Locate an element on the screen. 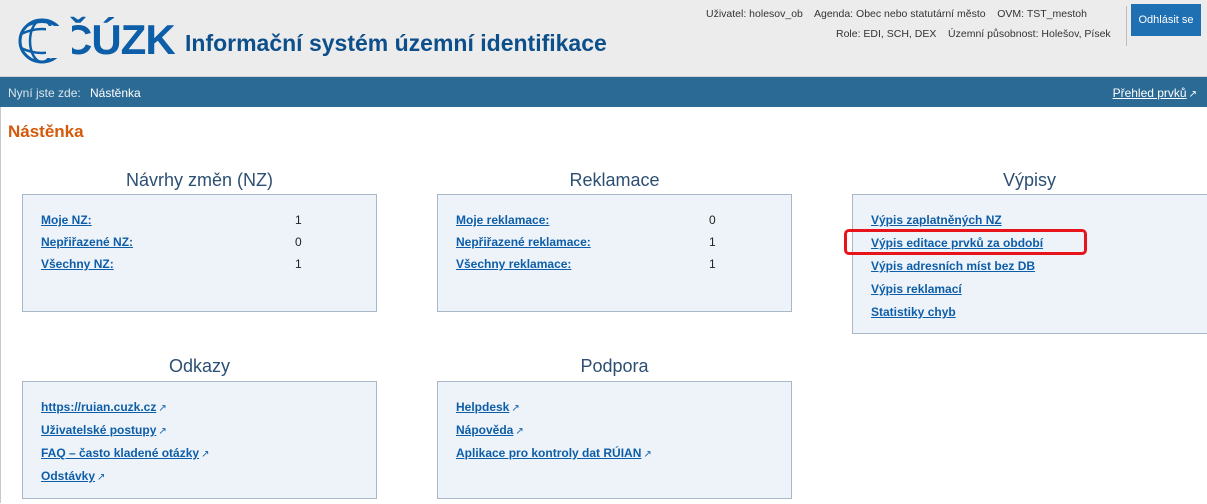 The height and width of the screenshot is (504, 1207). vypisy-item: Výpis reklamací is located at coordinates (916, 289).